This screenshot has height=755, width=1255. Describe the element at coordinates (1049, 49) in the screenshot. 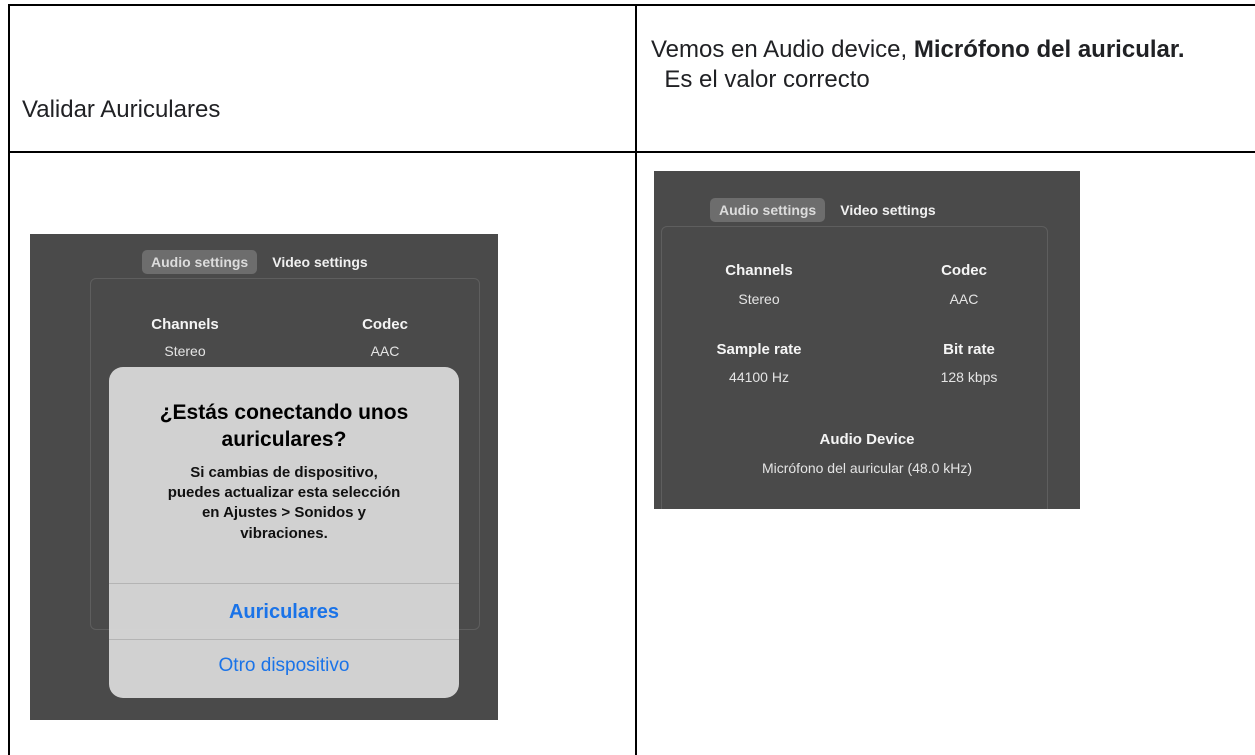

I see `result-text-bold: Micrófono del auricular.` at that location.